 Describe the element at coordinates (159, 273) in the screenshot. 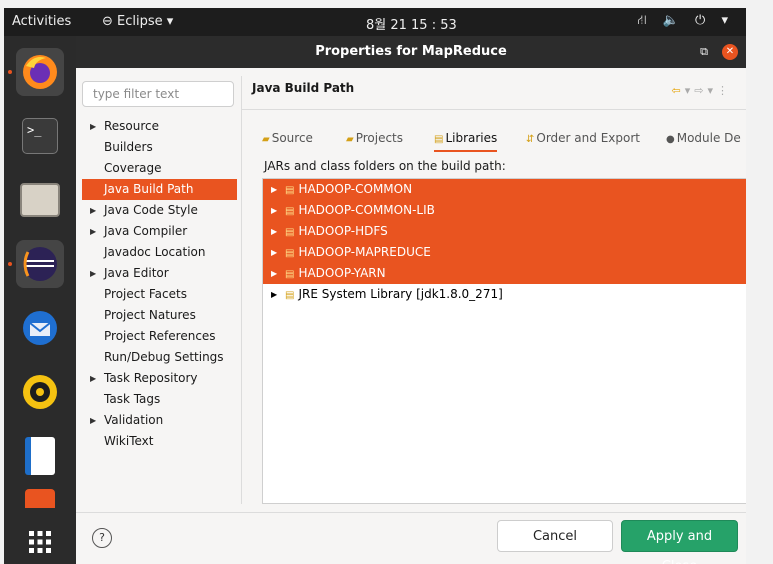

I see `tree-item: ▶ Java Editor` at that location.